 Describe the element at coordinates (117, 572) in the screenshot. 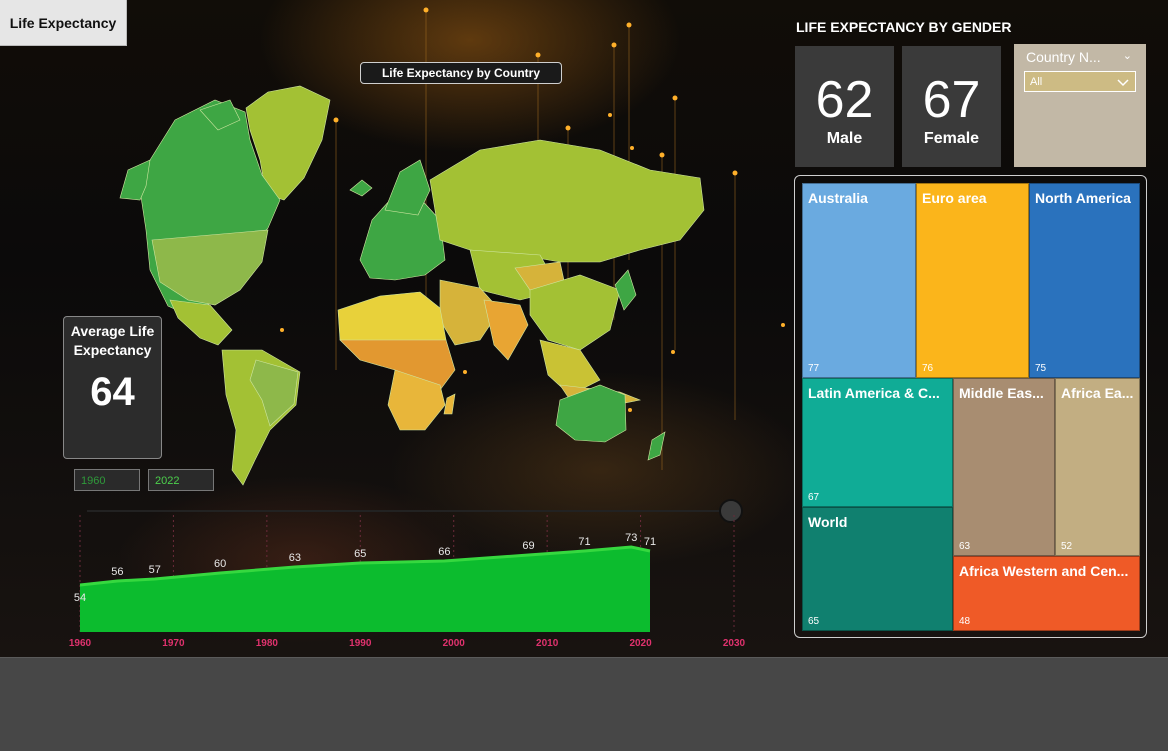

I see `data-label: 56` at that location.